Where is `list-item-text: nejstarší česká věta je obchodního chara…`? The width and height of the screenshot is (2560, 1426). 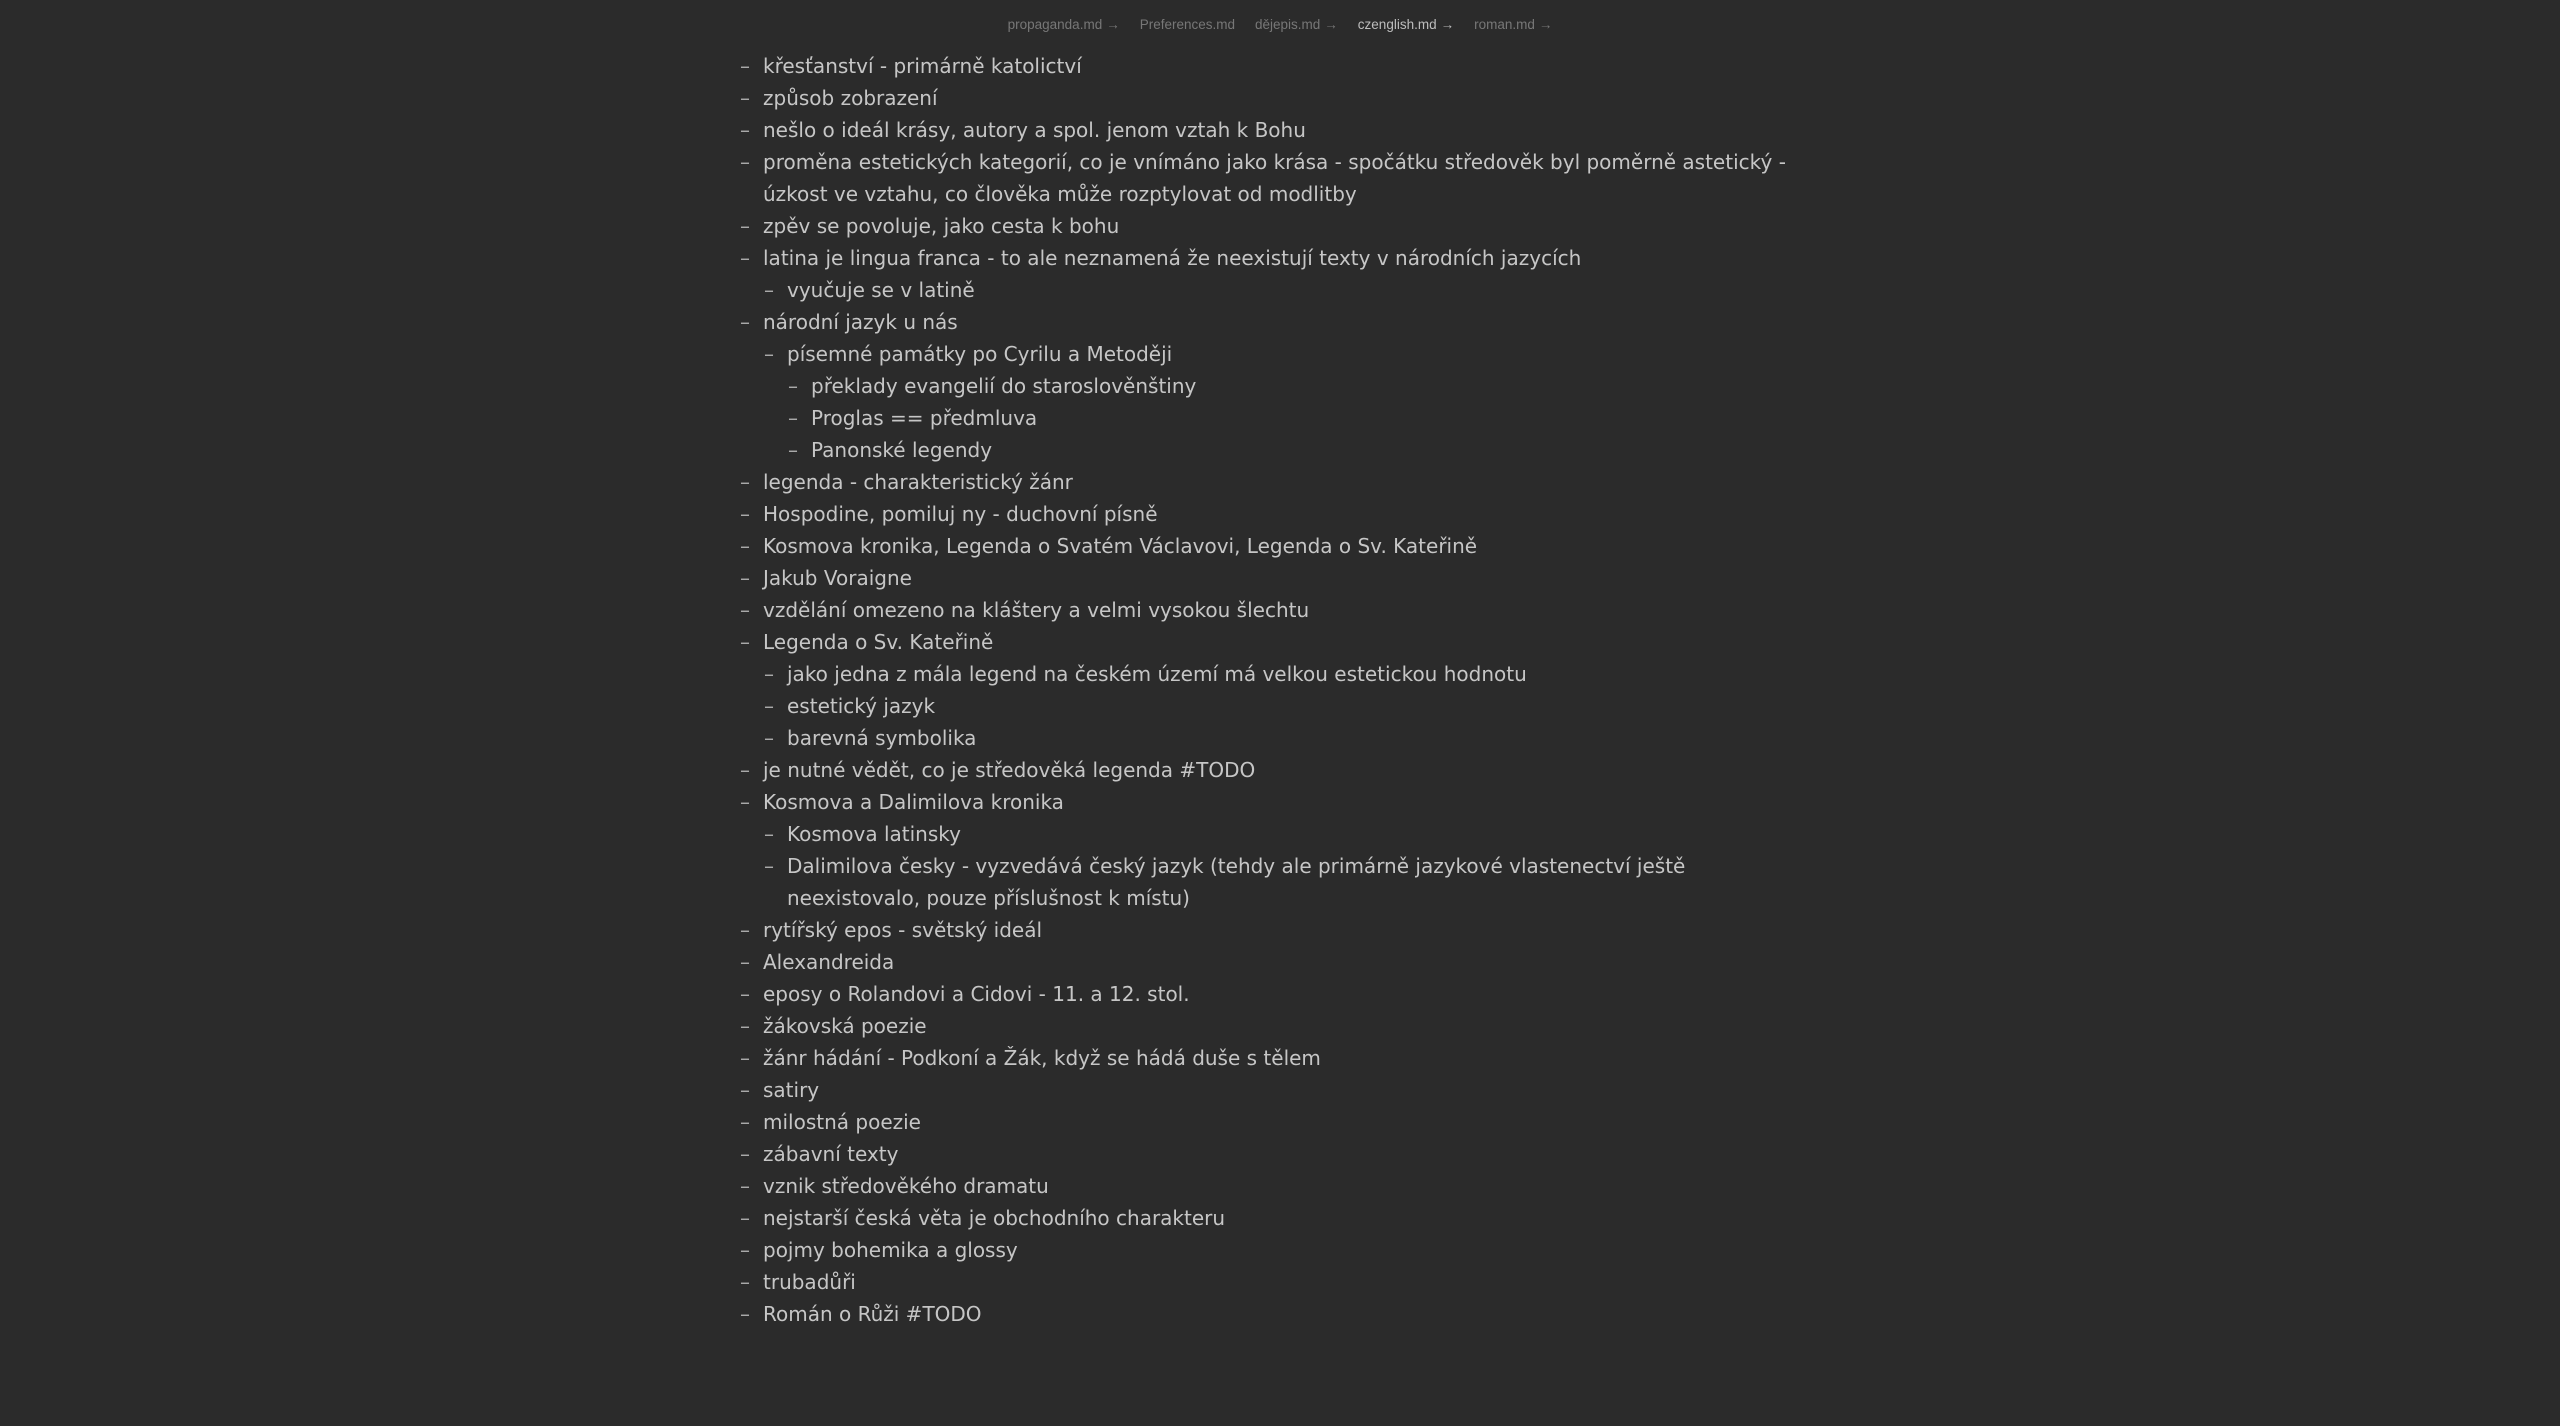 list-item-text: nejstarší česká věta je obchodního chara… is located at coordinates (994, 1218).